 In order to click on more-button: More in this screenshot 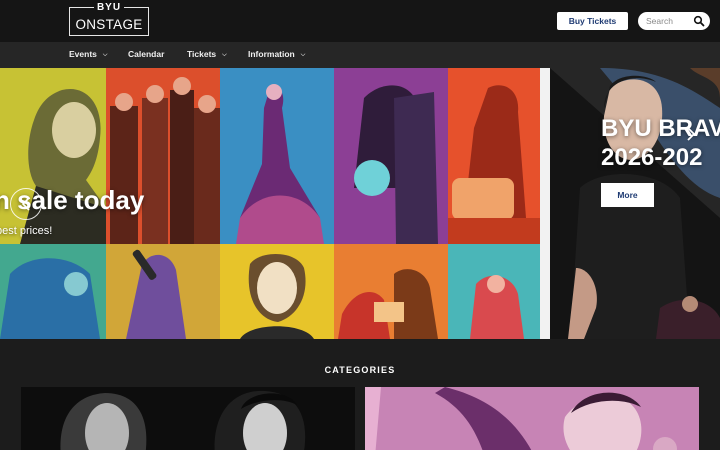, I will do `click(627, 195)`.